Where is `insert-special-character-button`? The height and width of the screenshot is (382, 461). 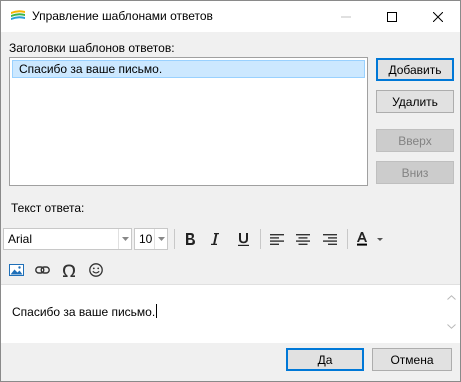 insert-special-character-button is located at coordinates (69, 270).